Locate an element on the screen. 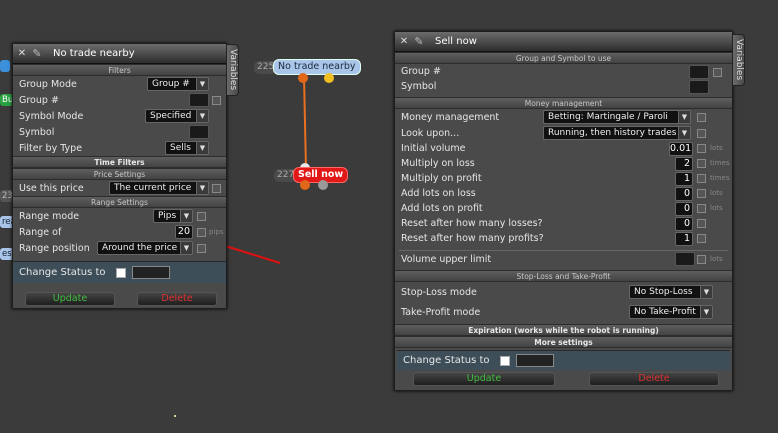  volume-upper-limit-input is located at coordinates (685, 259).